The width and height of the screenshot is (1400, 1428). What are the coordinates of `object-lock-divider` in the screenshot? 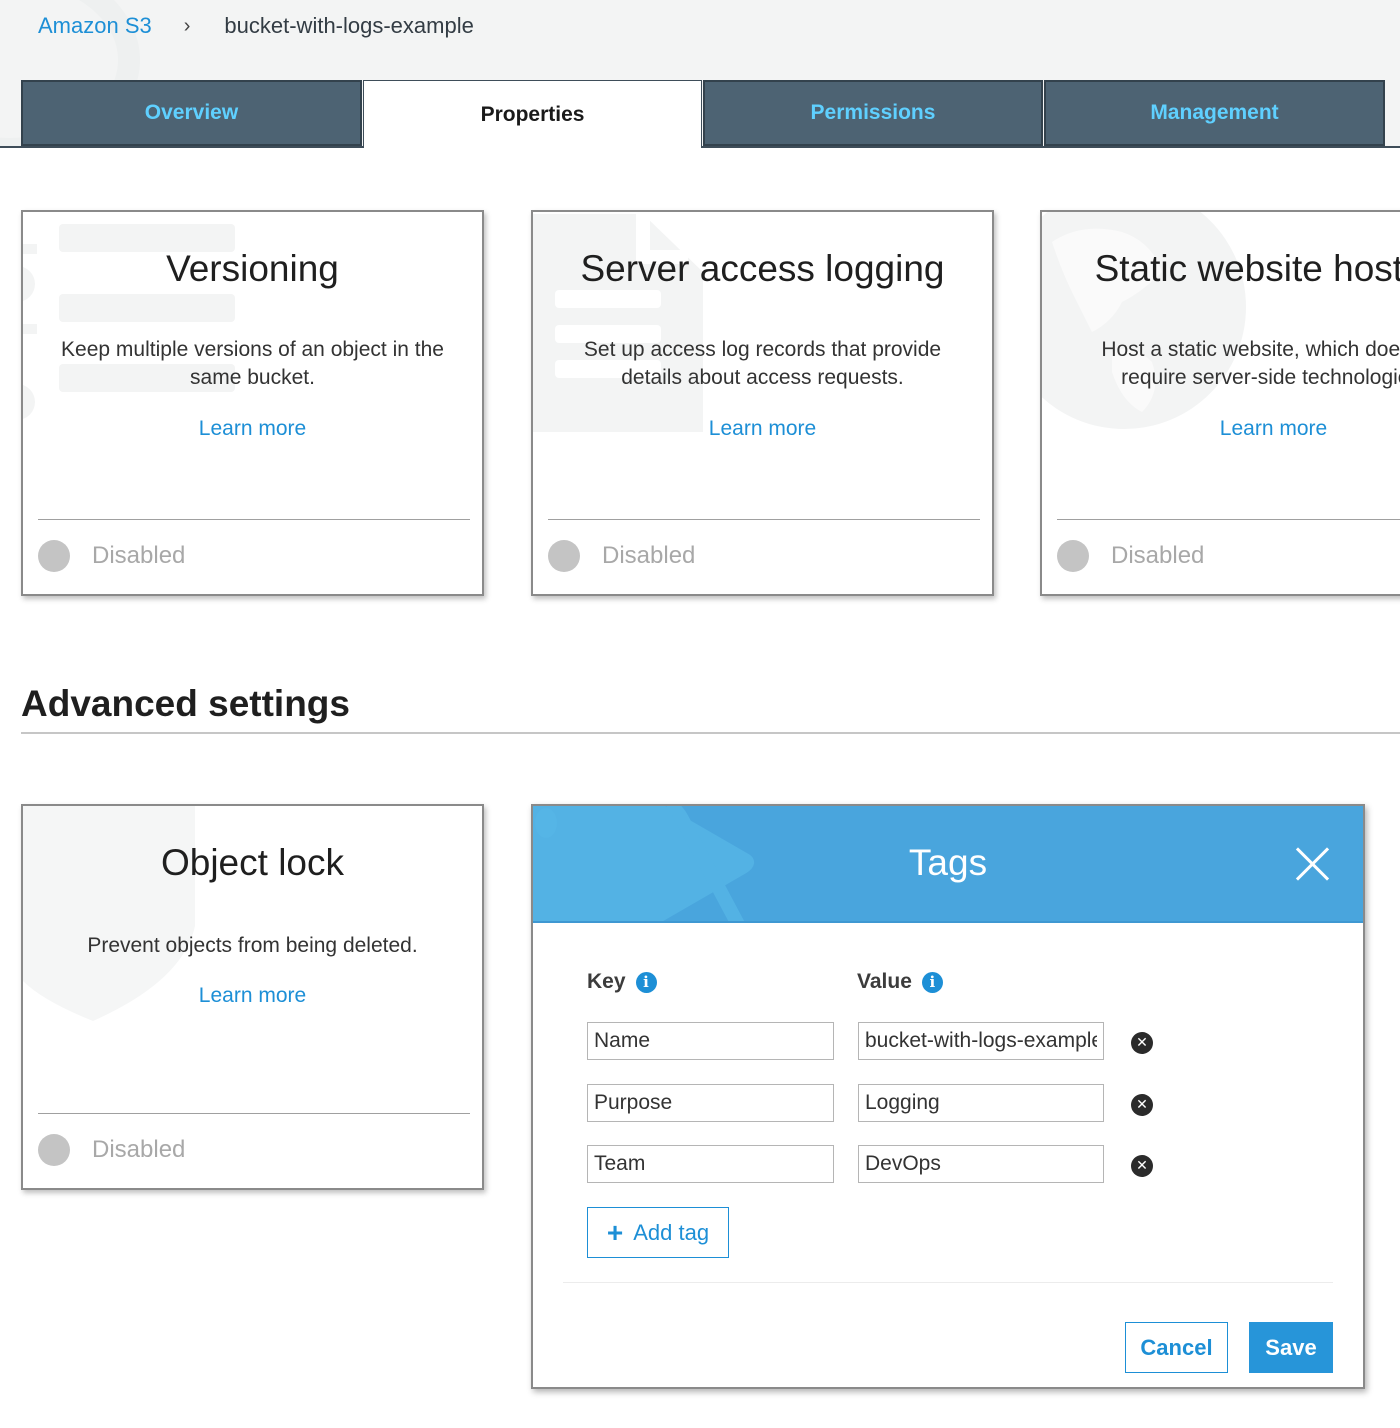 It's located at (254, 1113).